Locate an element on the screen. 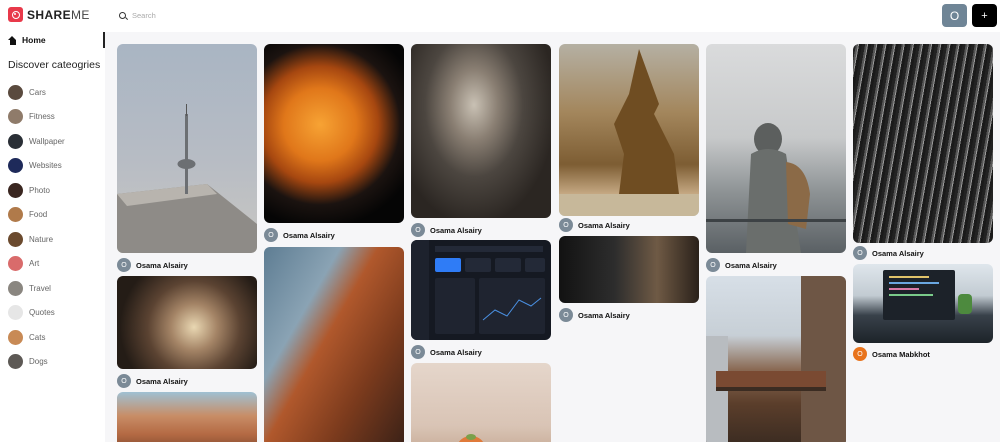  bridge-illustration is located at coordinates (776, 359).